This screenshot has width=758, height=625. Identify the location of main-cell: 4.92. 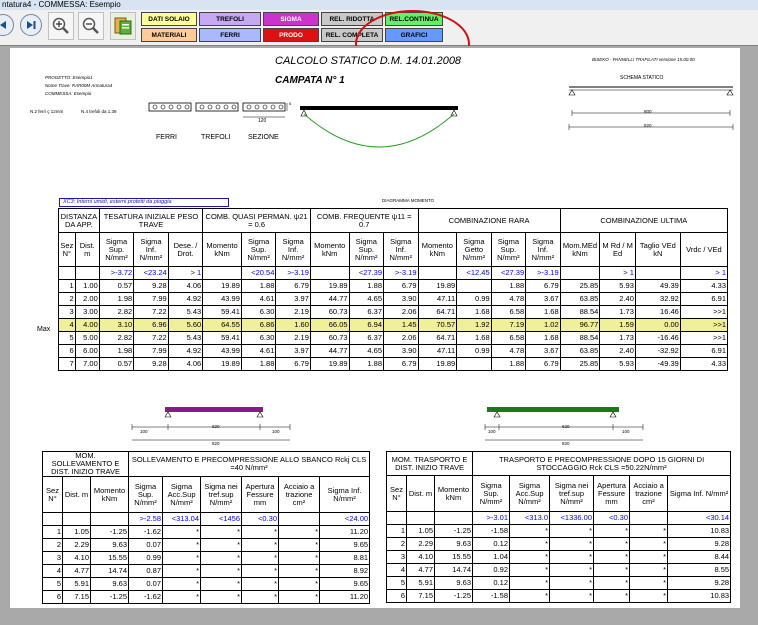
(185, 299).